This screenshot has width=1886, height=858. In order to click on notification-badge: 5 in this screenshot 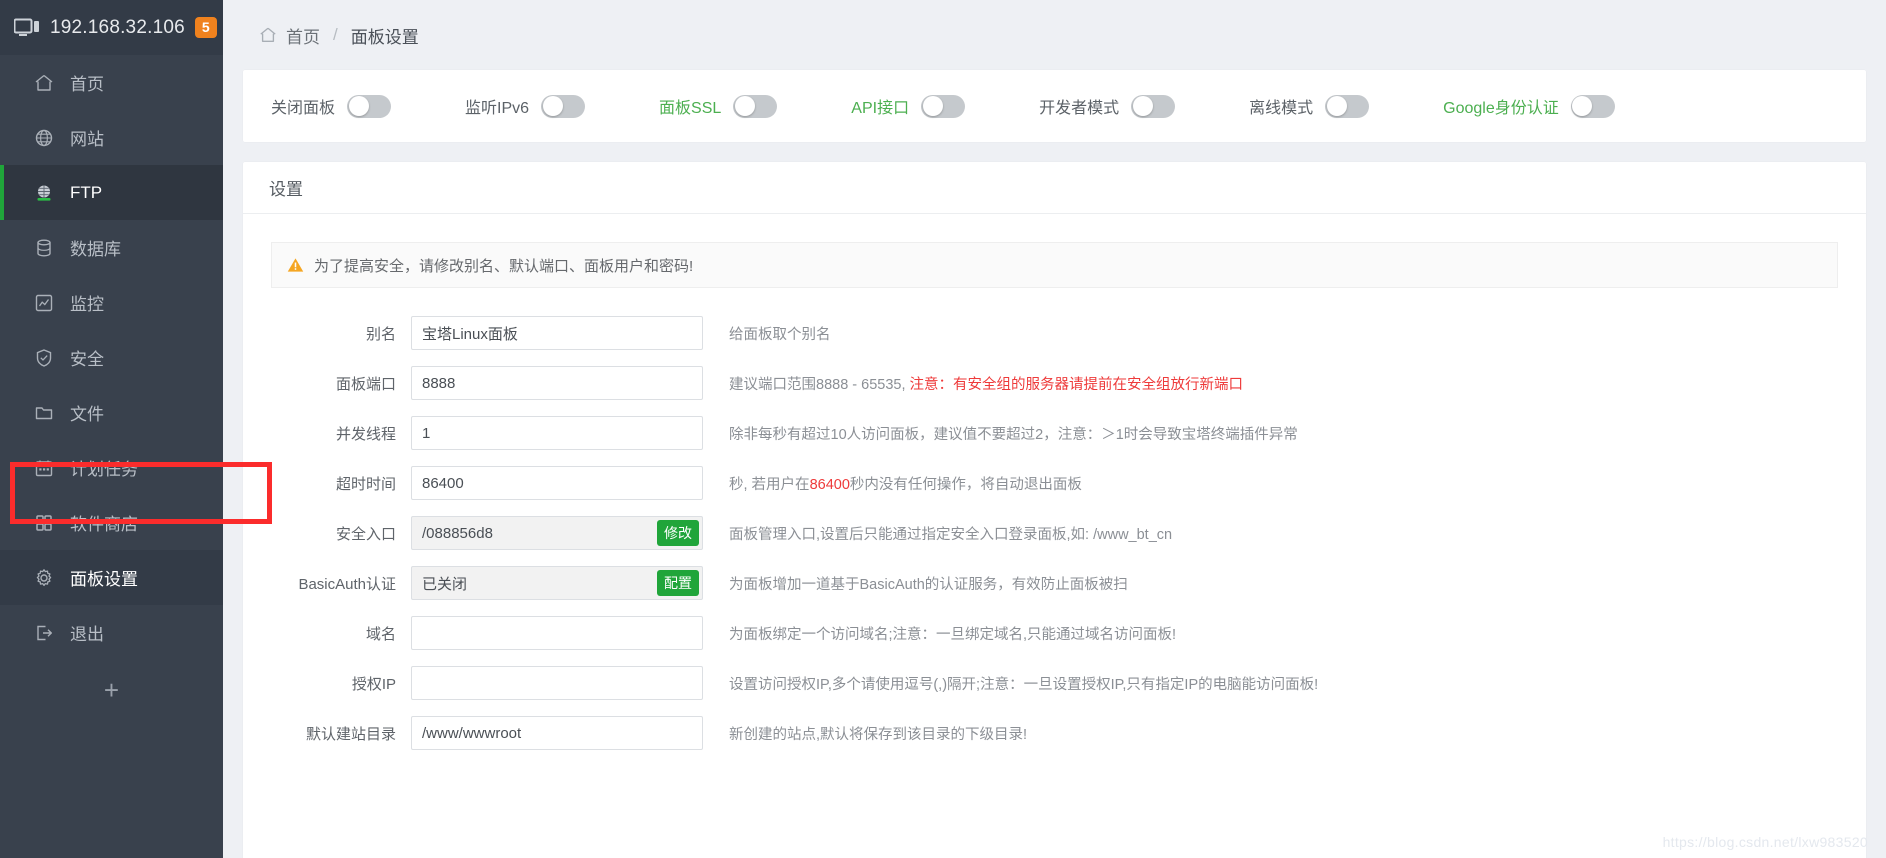, I will do `click(205, 27)`.